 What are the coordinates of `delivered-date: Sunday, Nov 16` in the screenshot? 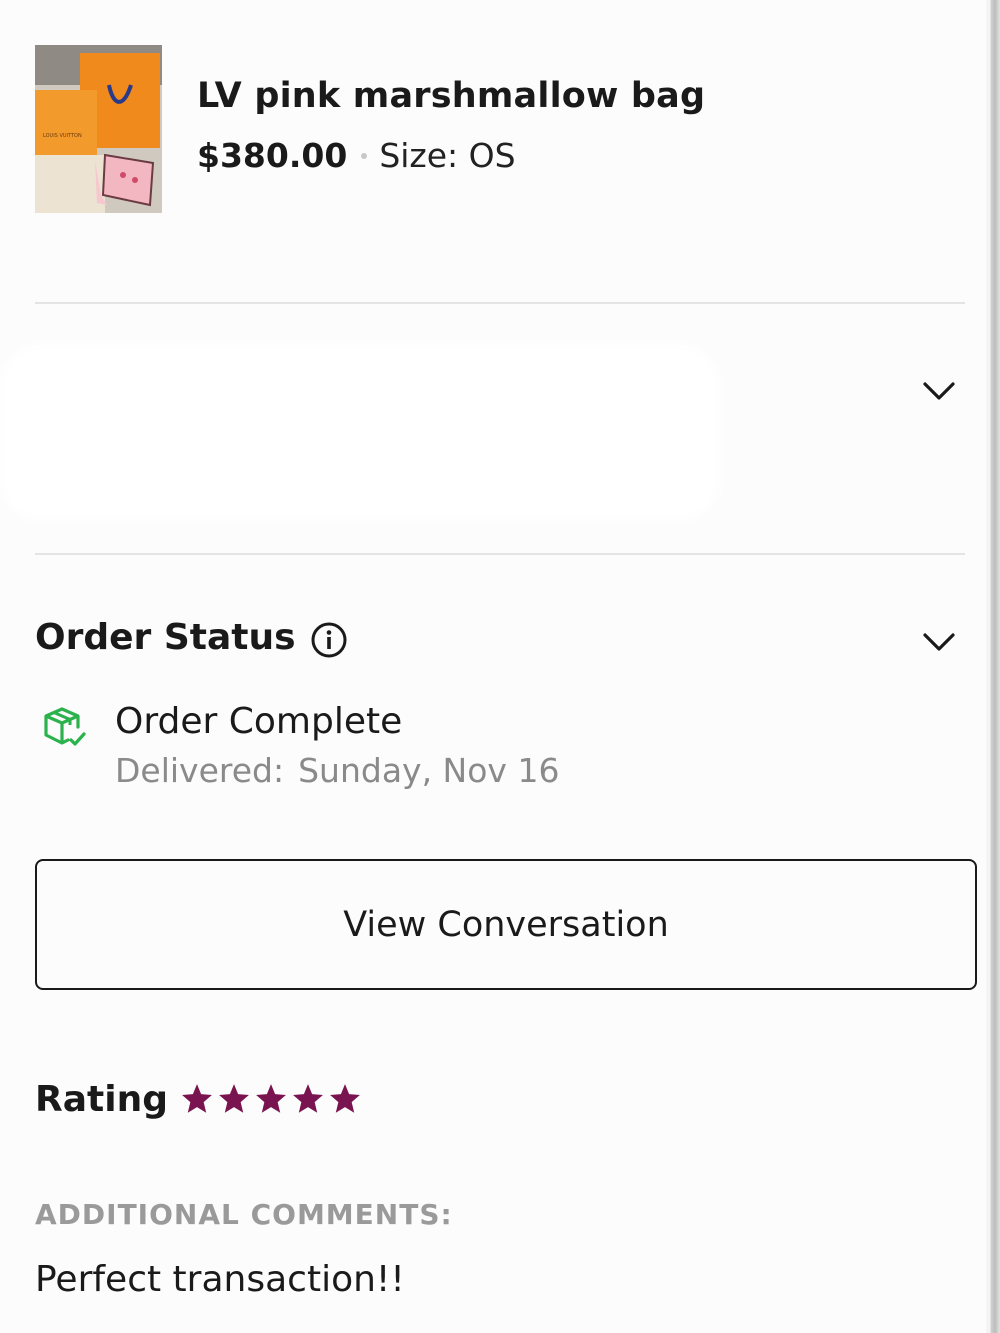 It's located at (429, 770).